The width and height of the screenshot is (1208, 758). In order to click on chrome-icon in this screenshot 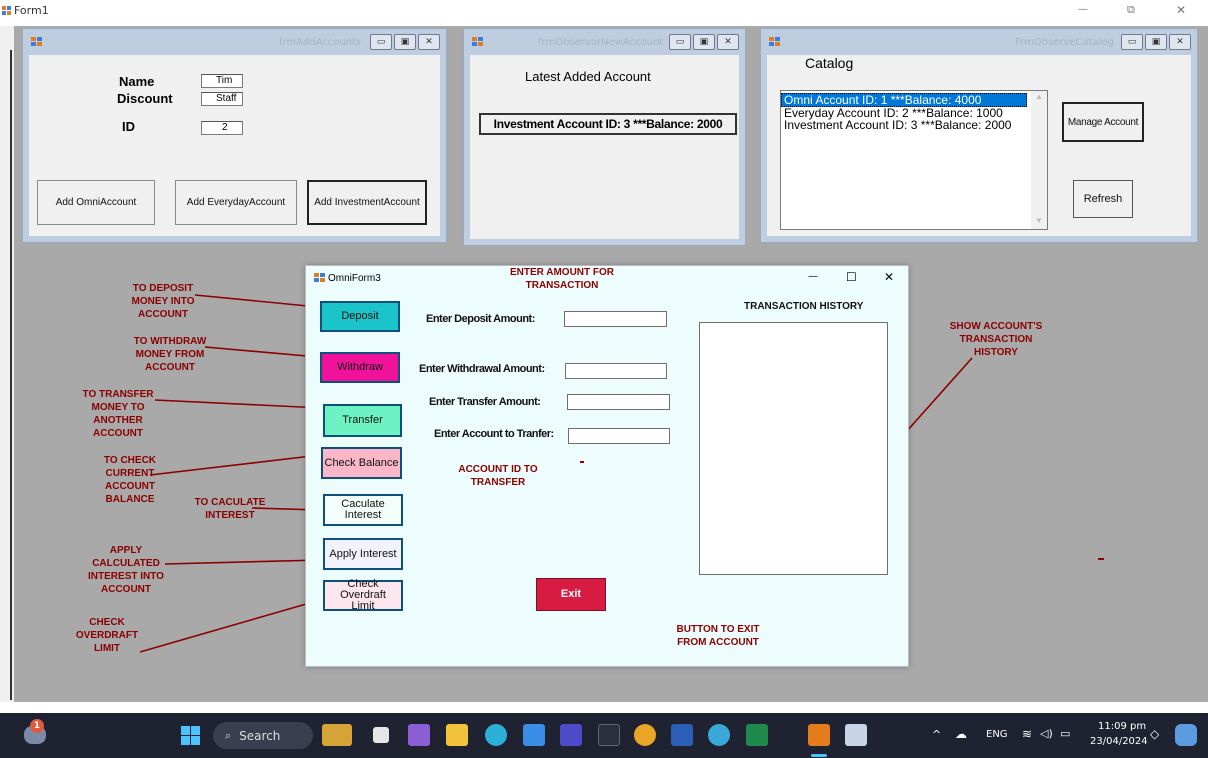, I will do `click(645, 735)`.